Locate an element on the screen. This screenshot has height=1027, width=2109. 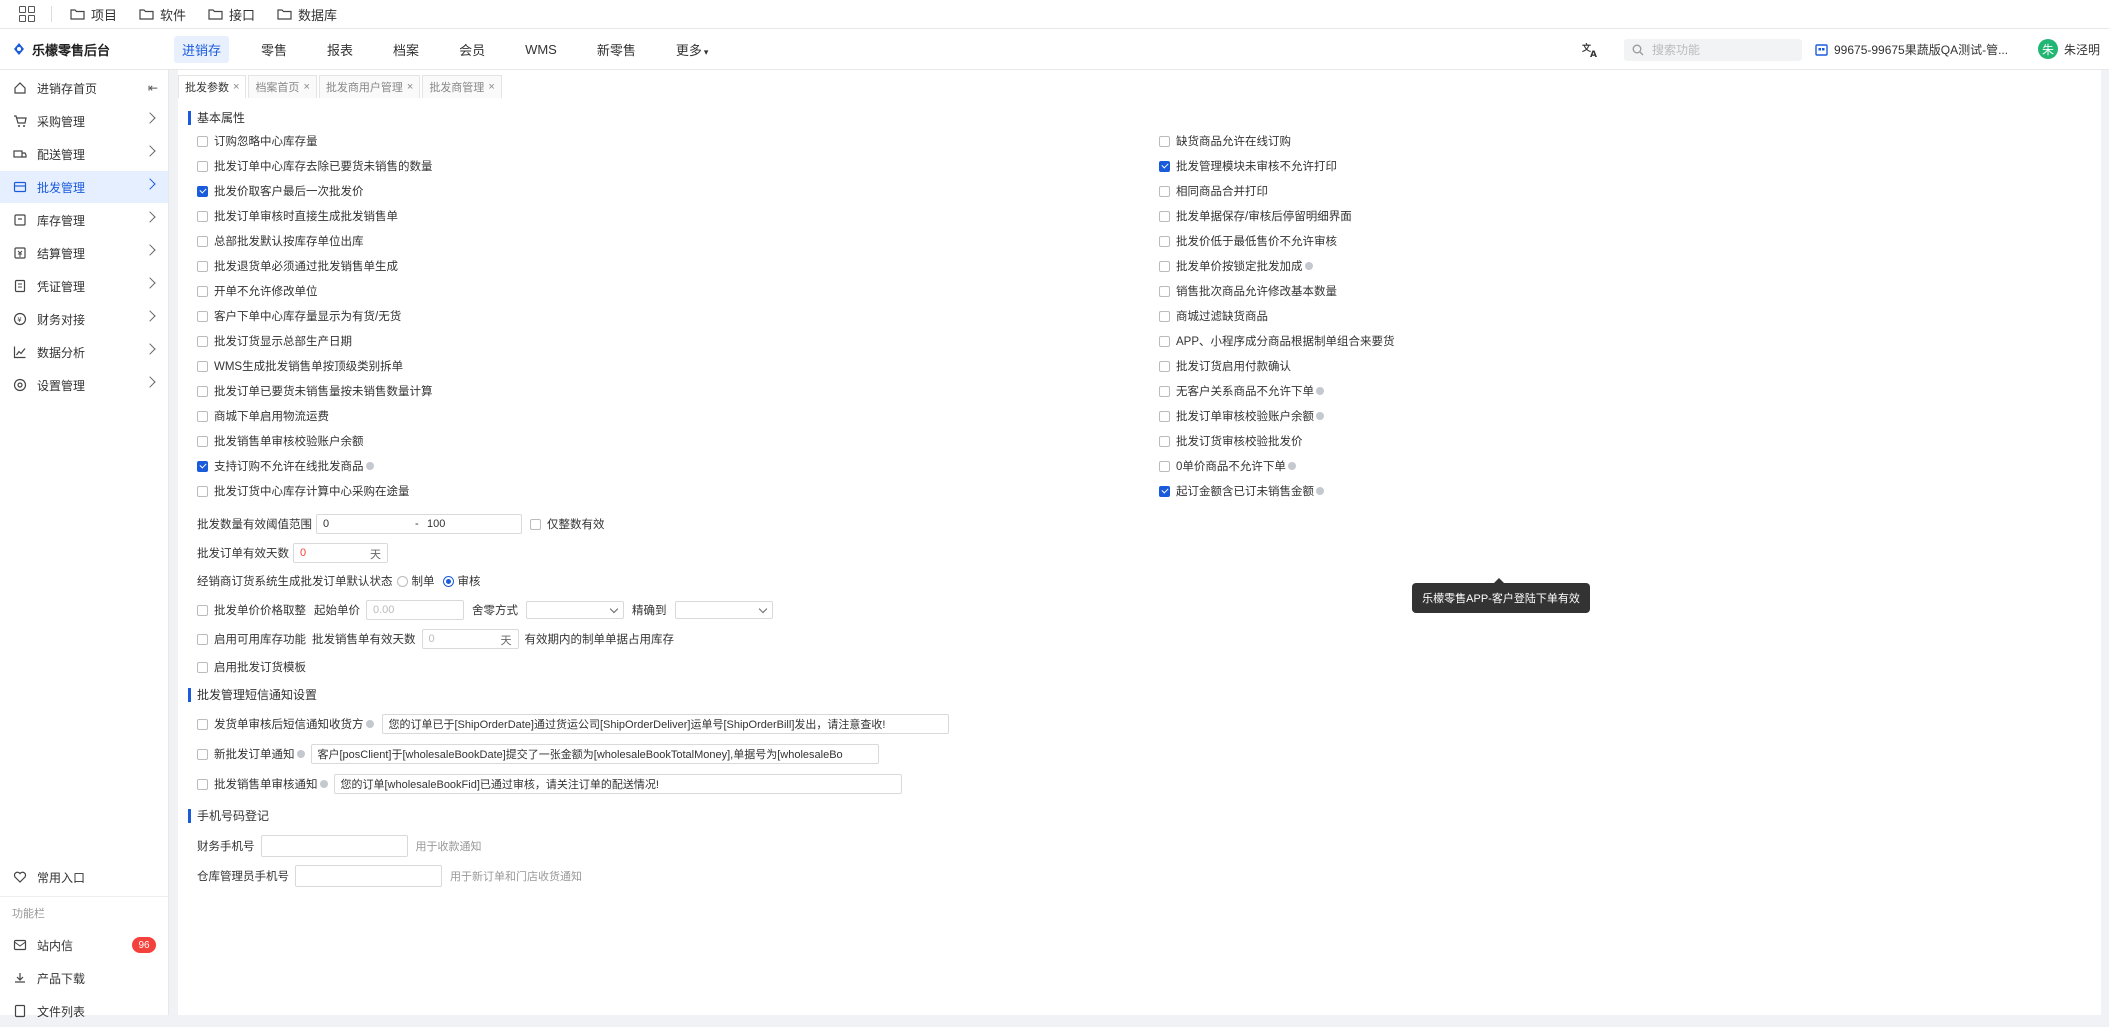
translate-icon: 文A is located at coordinates (1590, 50).